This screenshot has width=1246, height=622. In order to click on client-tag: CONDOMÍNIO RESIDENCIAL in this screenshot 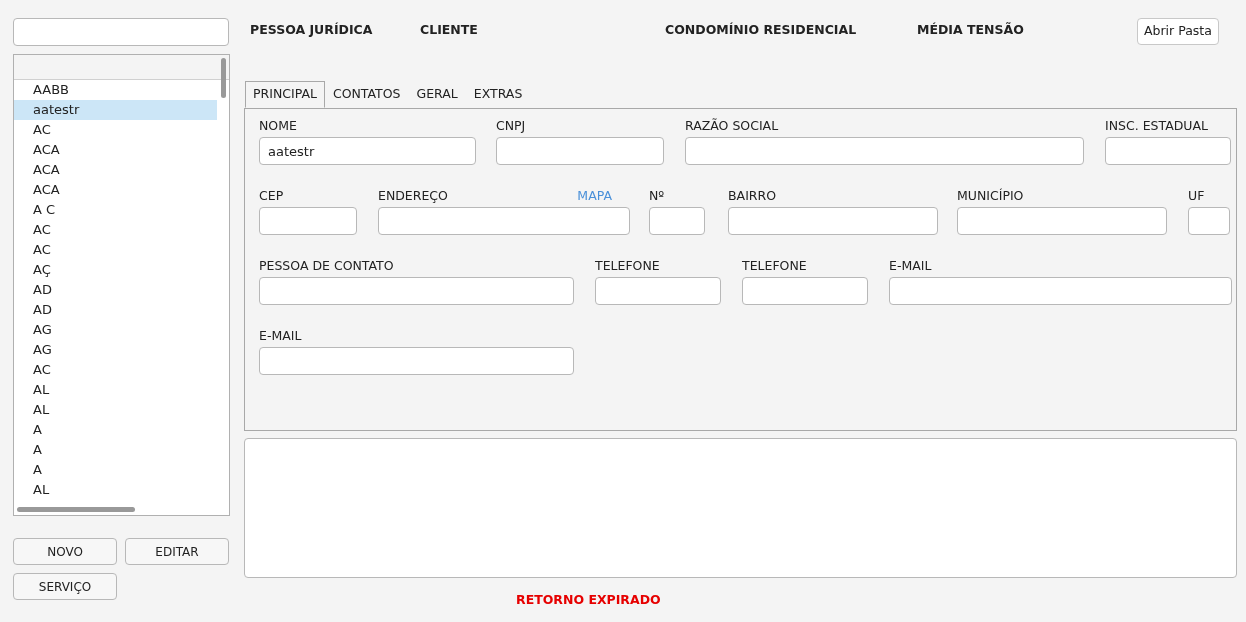, I will do `click(791, 30)`.